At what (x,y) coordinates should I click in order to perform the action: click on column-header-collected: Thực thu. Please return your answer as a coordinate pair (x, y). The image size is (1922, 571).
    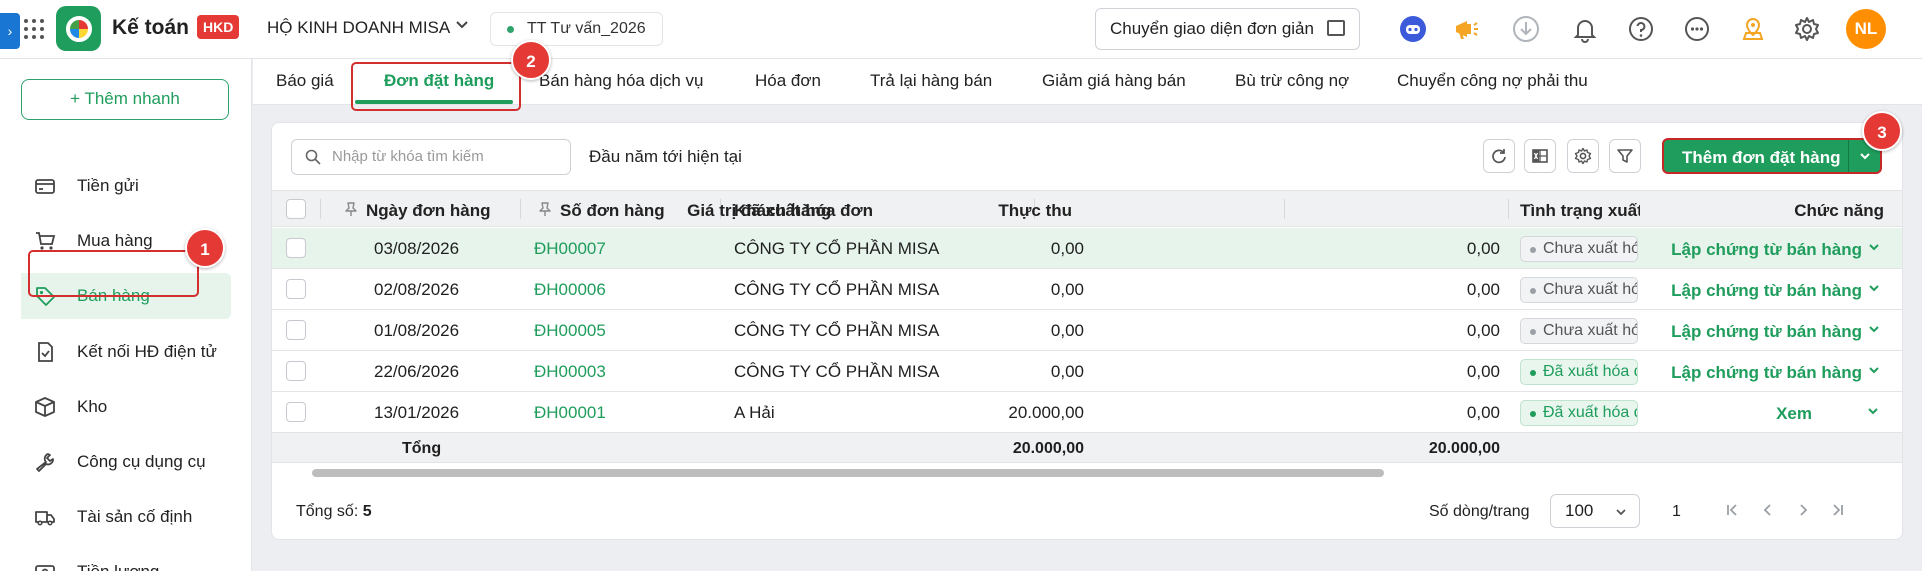
    Looking at the image, I should click on (1035, 211).